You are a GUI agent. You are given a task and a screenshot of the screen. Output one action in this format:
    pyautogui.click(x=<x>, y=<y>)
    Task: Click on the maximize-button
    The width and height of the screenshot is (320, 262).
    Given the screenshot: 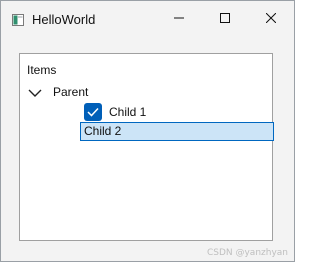 What is the action you would take?
    pyautogui.click(x=225, y=19)
    